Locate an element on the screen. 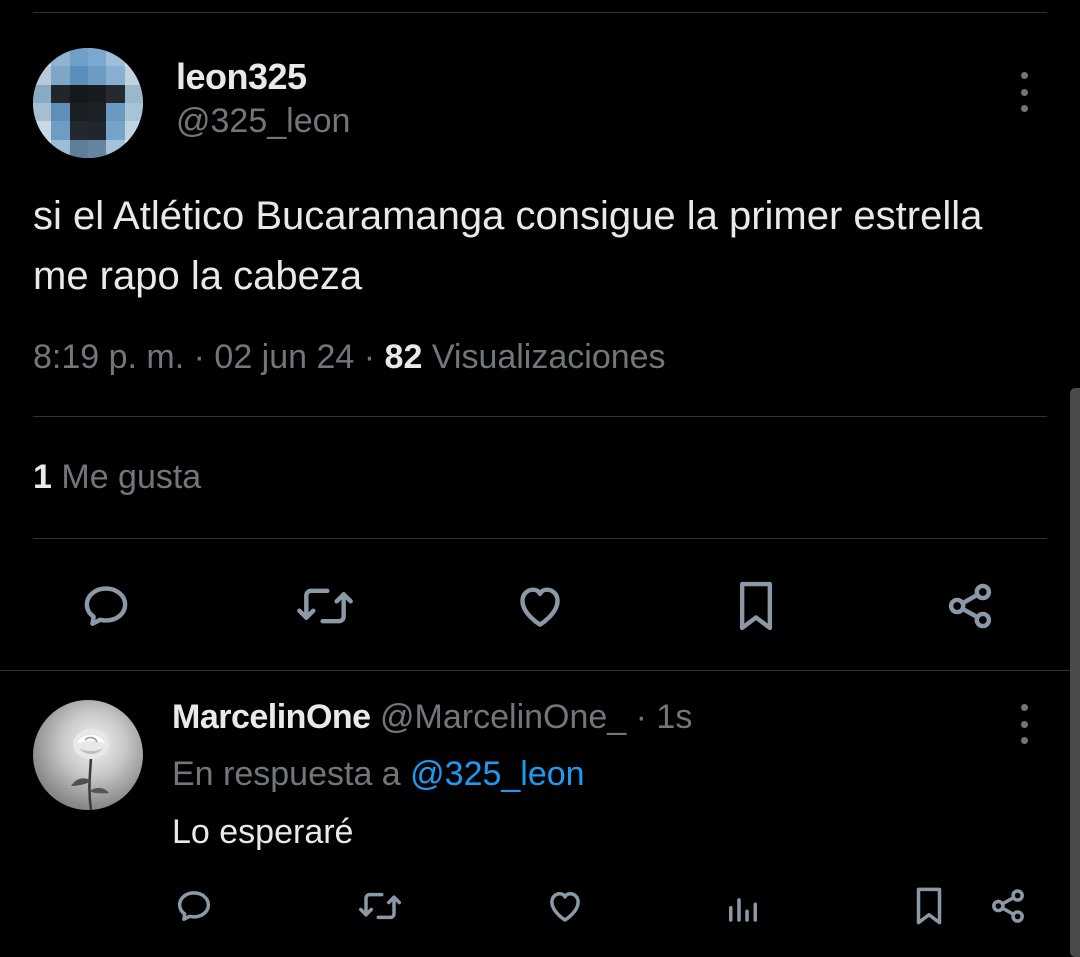 This screenshot has height=957, width=1080. reply-author-avatar is located at coordinates (88, 755).